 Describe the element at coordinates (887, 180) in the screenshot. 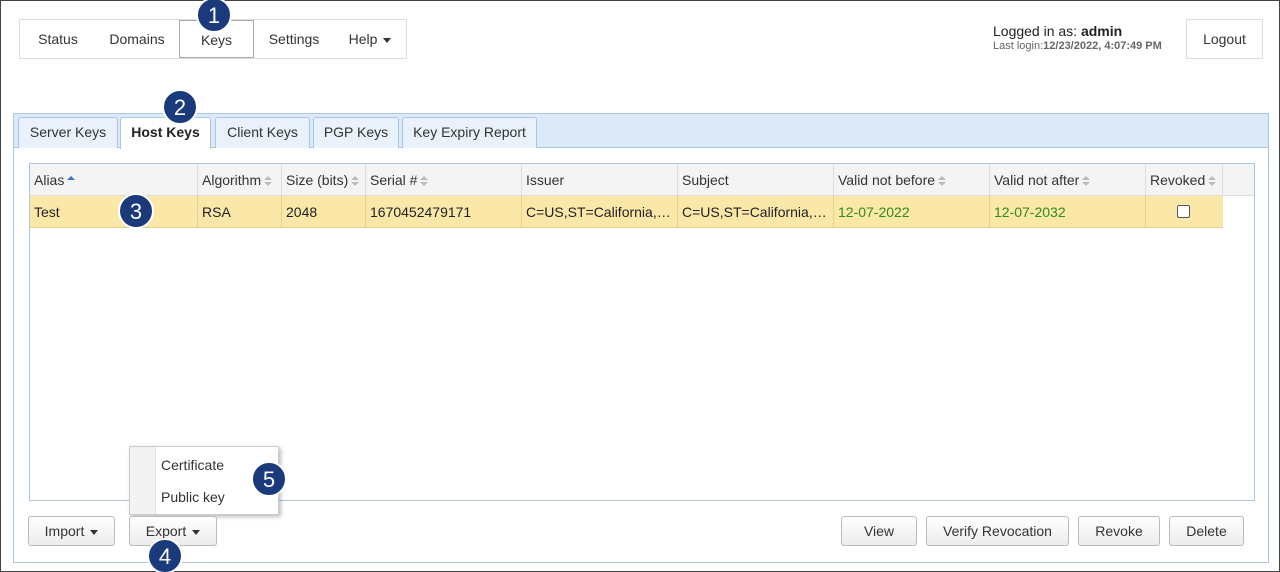

I see `column-header-label: Valid not before` at that location.